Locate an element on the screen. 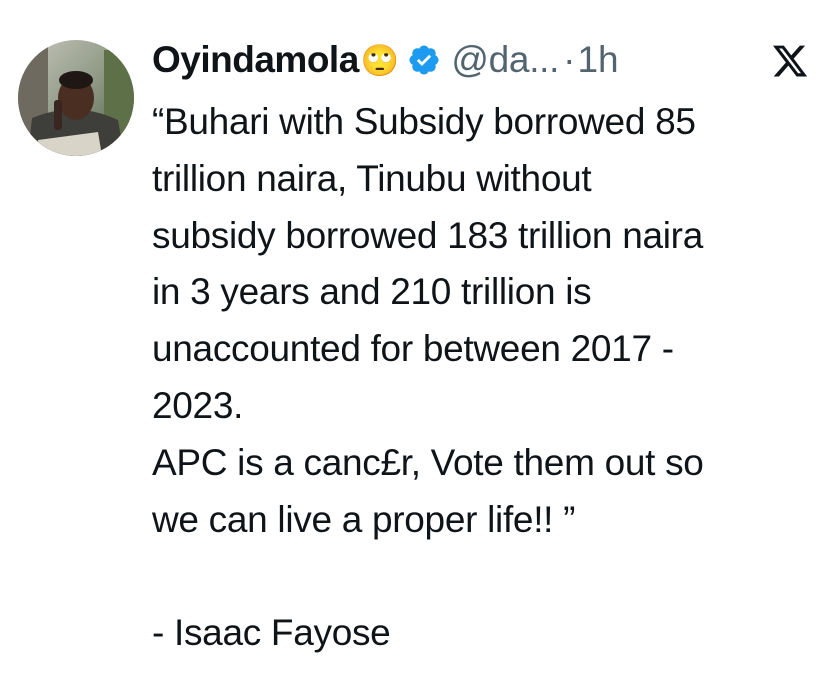 This screenshot has height=673, width=828. verified-badge-icon is located at coordinates (424, 60).